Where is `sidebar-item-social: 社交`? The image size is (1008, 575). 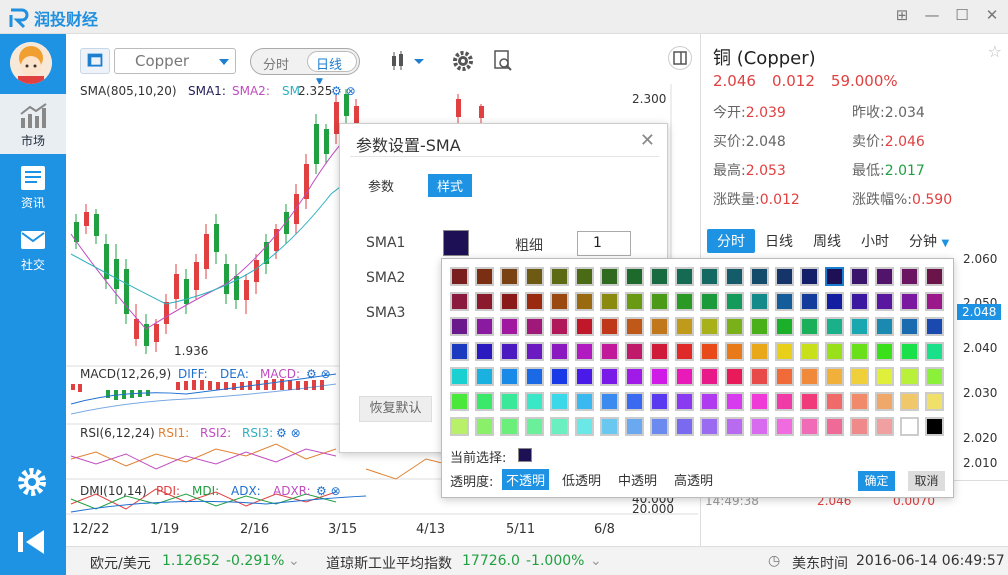
sidebar-item-social: 社交 is located at coordinates (33, 248).